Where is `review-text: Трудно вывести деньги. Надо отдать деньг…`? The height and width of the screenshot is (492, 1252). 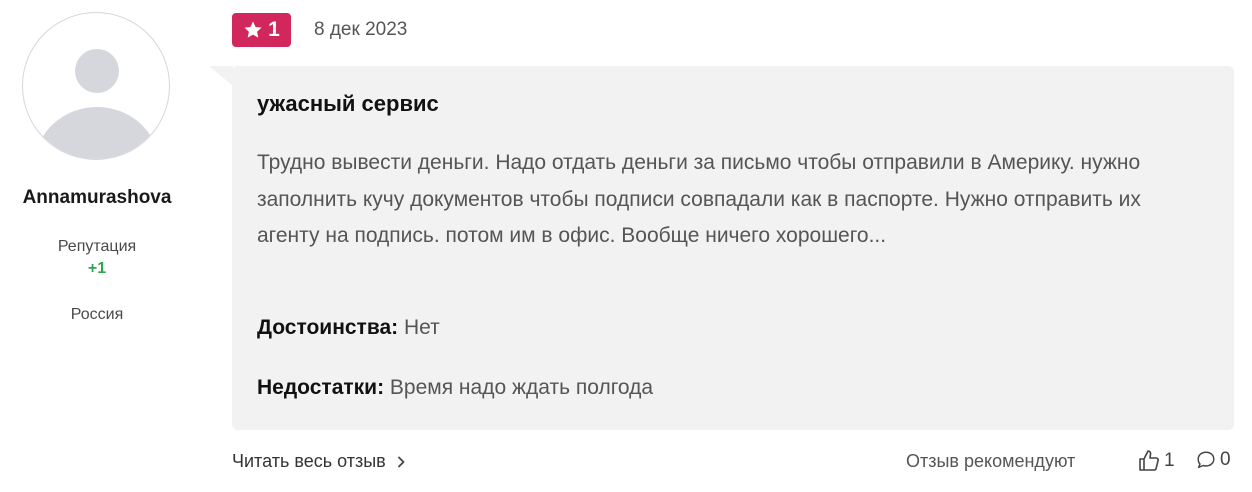
review-text: Трудно вывести деньги. Надо отдать деньг… is located at coordinates (699, 199).